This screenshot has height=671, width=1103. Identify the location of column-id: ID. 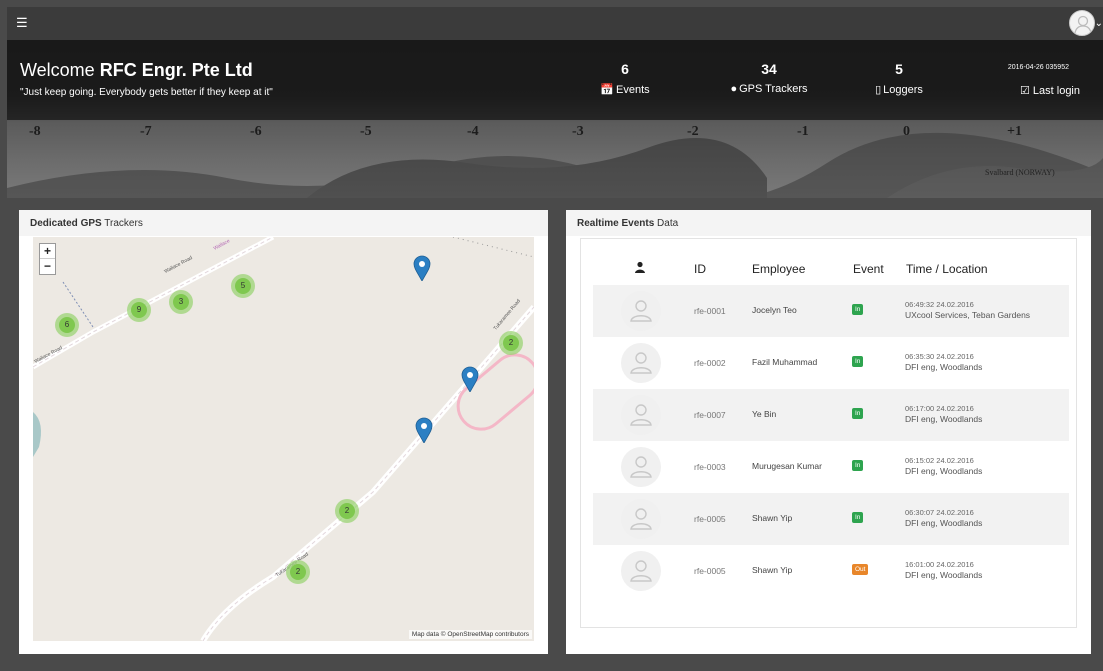
(700, 269).